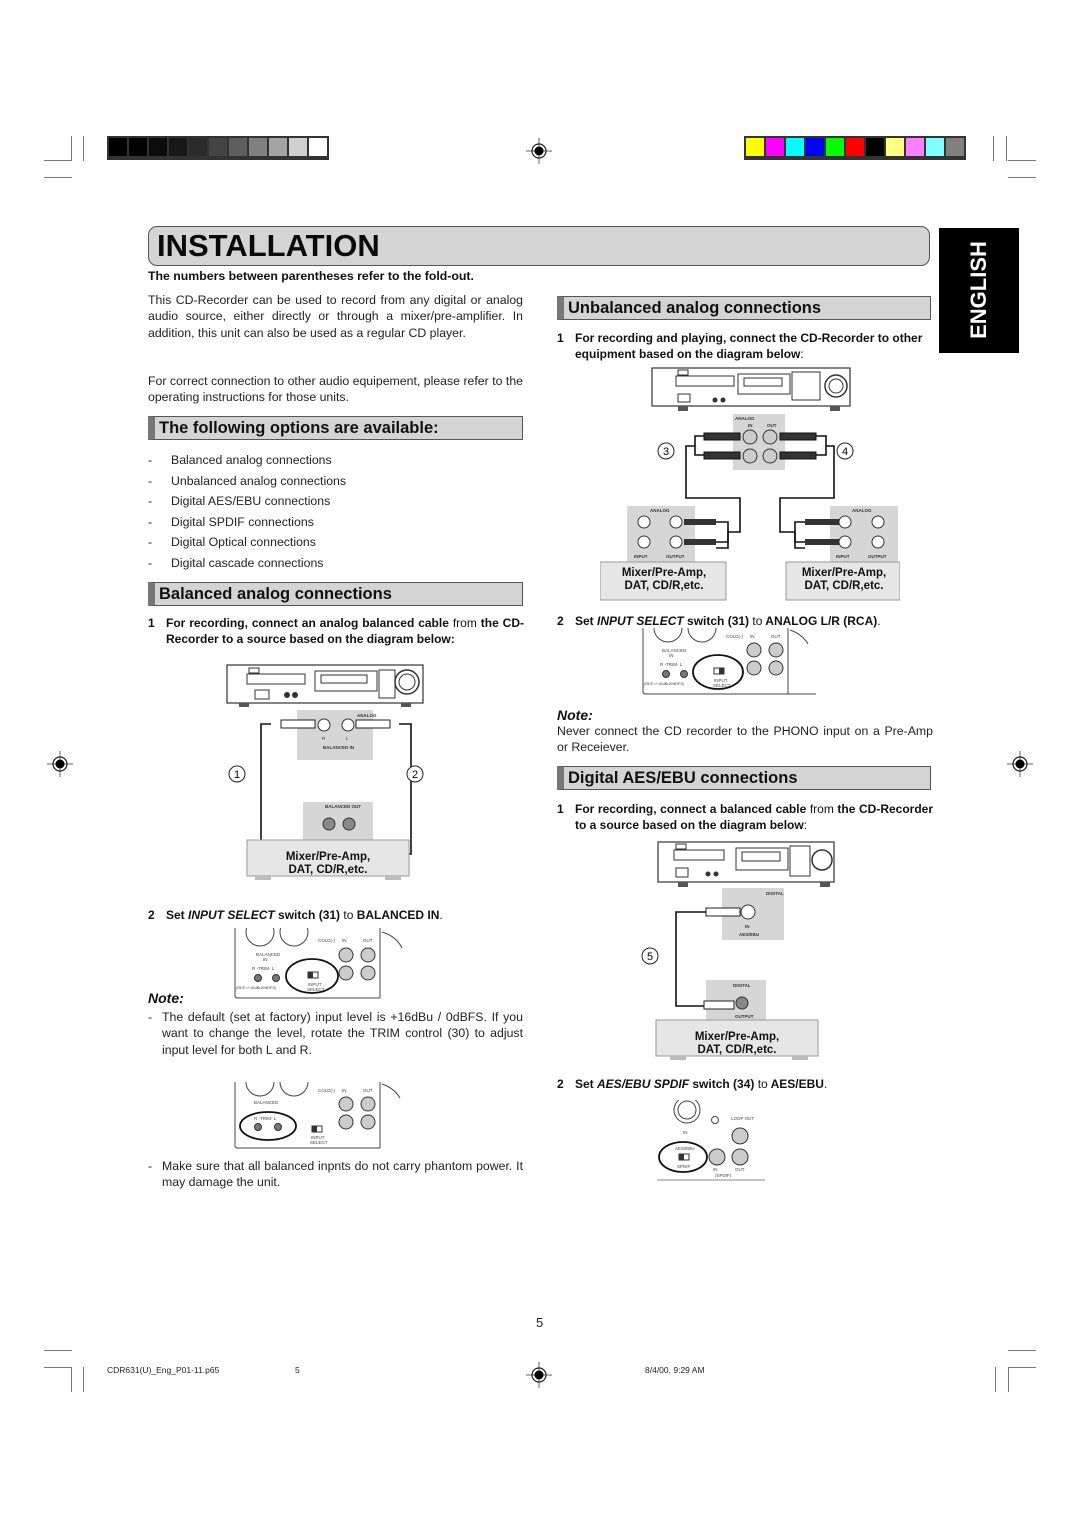 The image size is (1080, 1528). I want to click on callout-number: 3, so click(666, 452).